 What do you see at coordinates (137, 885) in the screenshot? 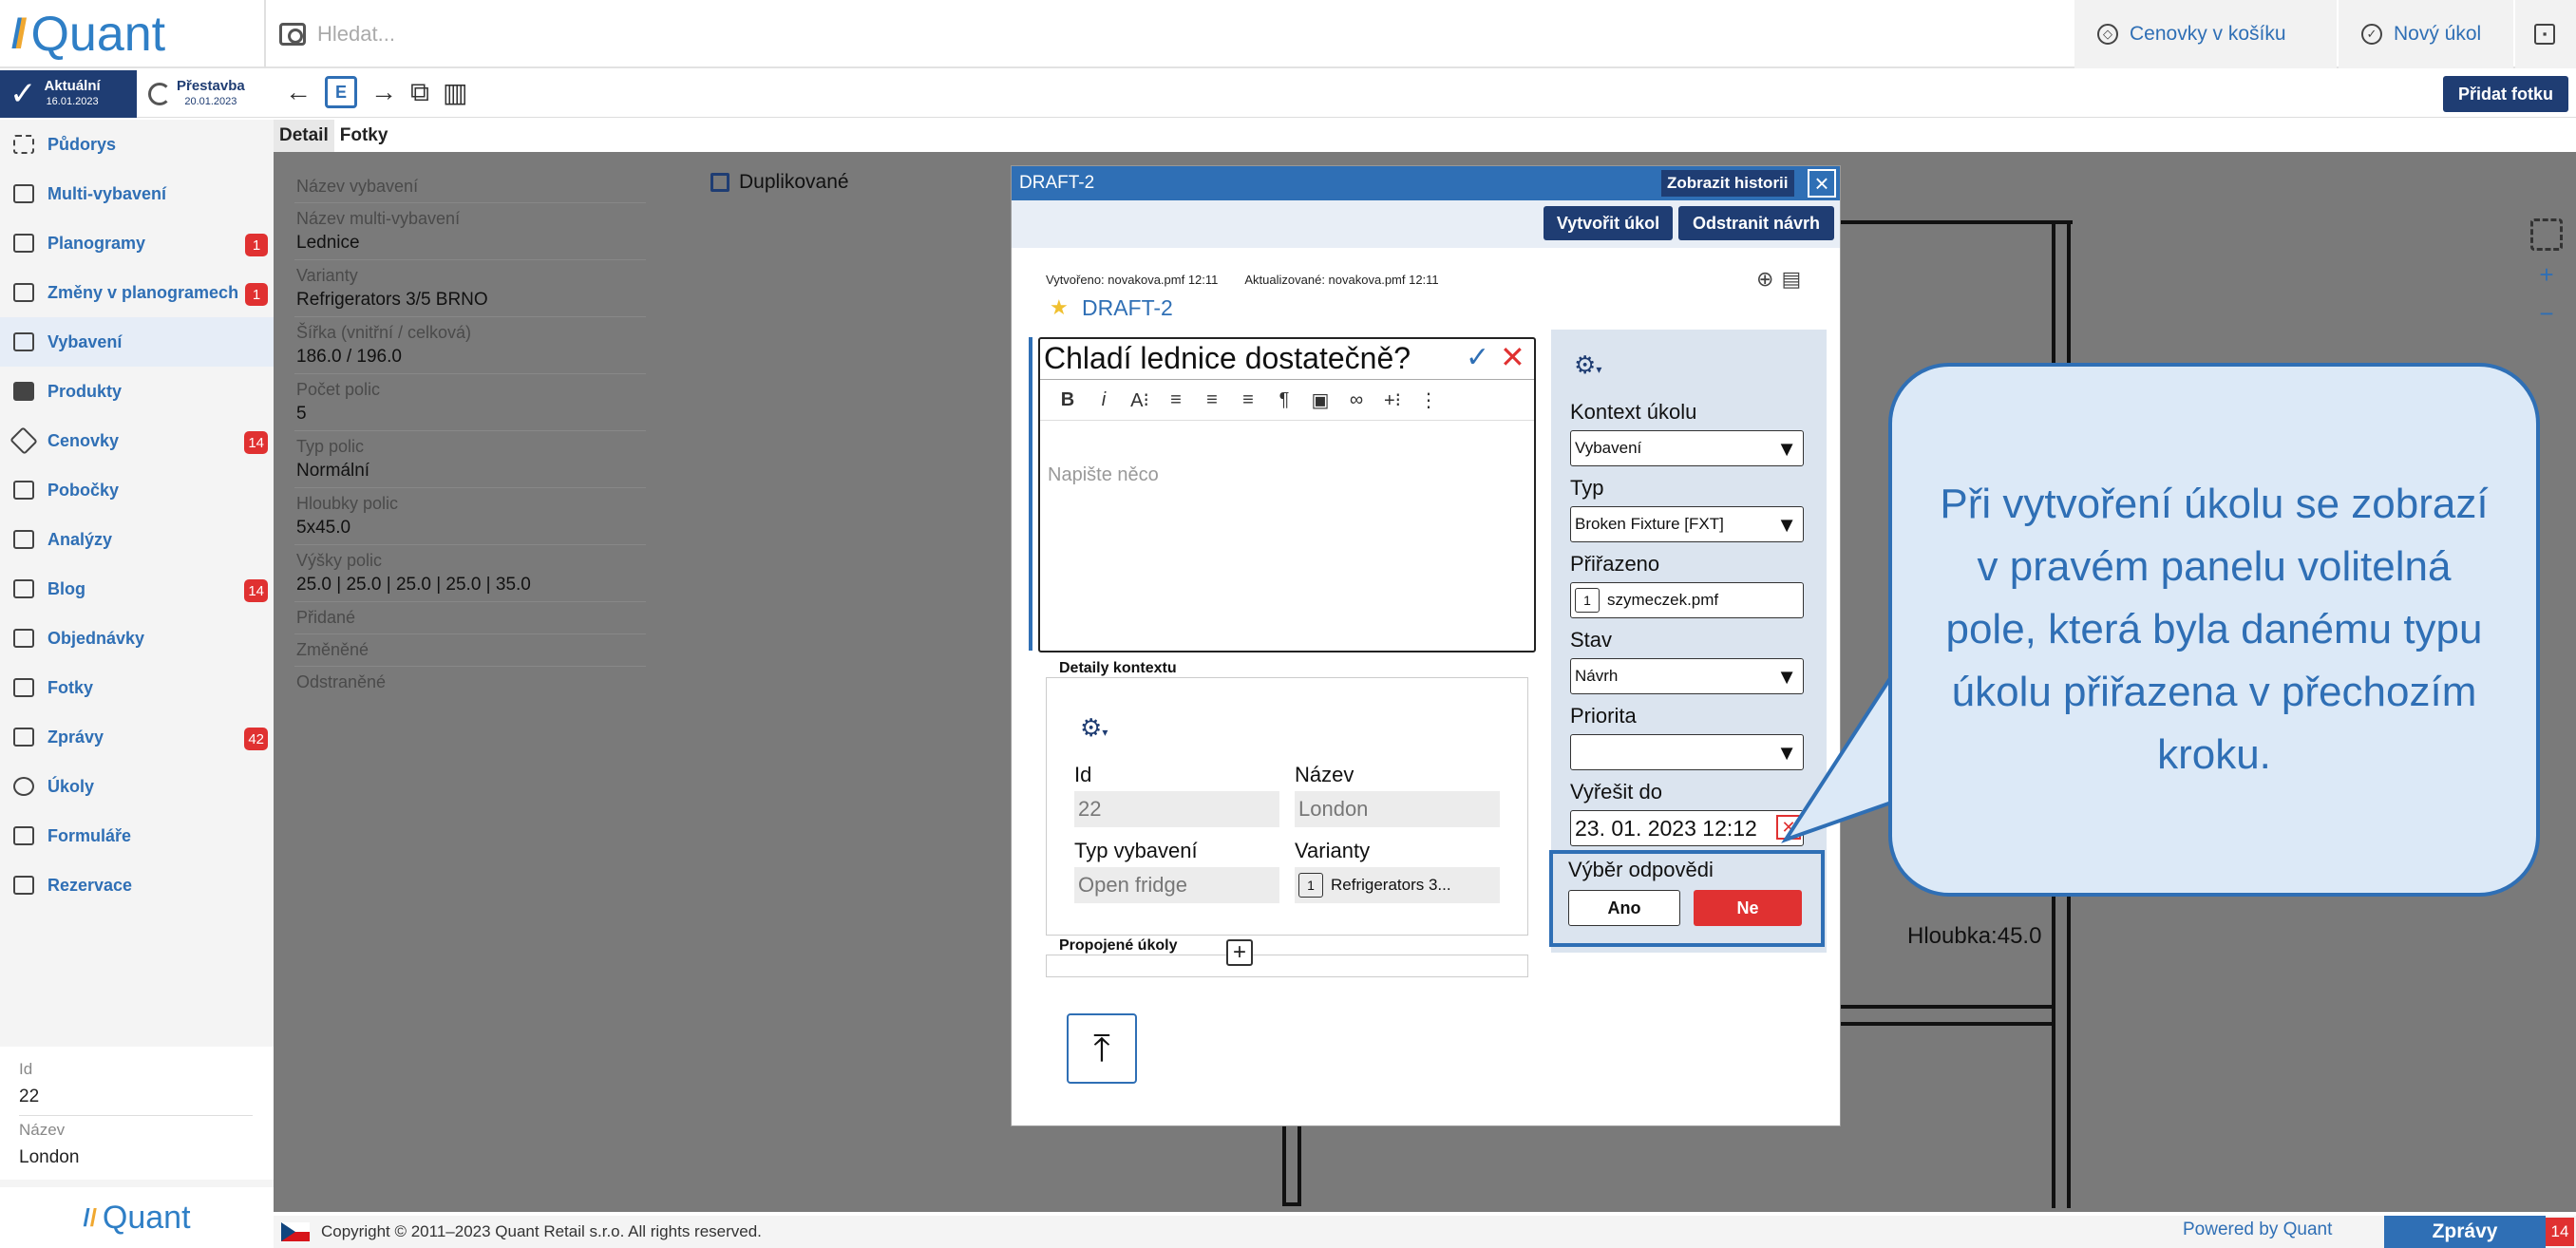
I see `sidebar-item-rezervace: Rezervace` at bounding box center [137, 885].